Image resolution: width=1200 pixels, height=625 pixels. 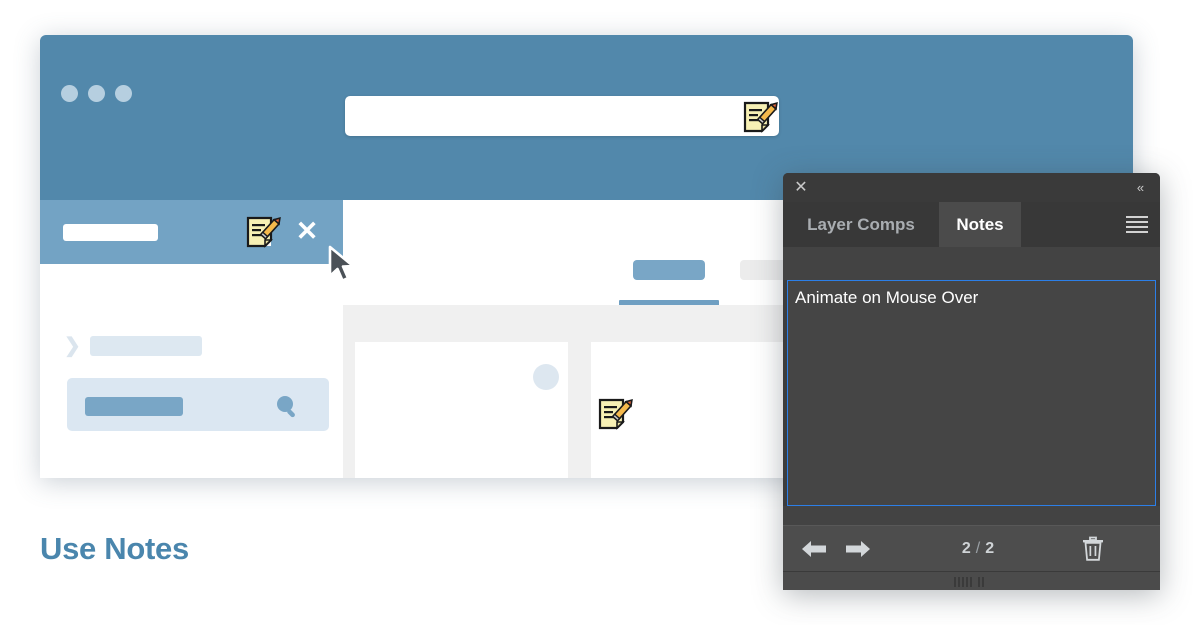 What do you see at coordinates (861, 224) in the screenshot?
I see `tab-layer-comps: Layer Comps` at bounding box center [861, 224].